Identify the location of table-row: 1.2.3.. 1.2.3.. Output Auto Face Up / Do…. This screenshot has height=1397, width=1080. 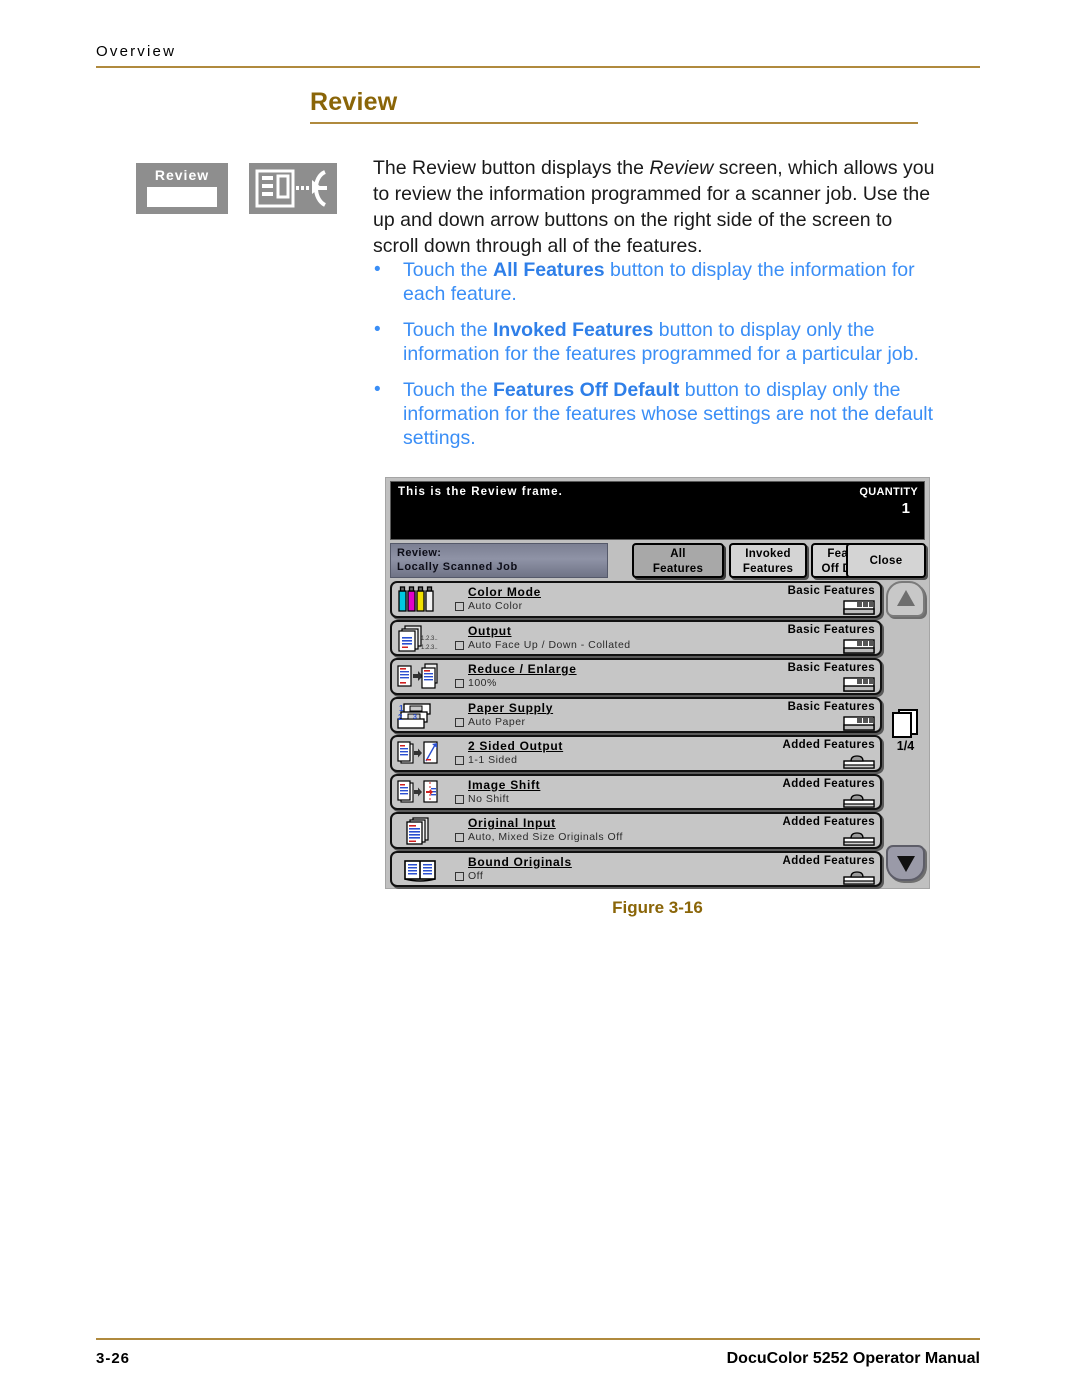
(636, 637).